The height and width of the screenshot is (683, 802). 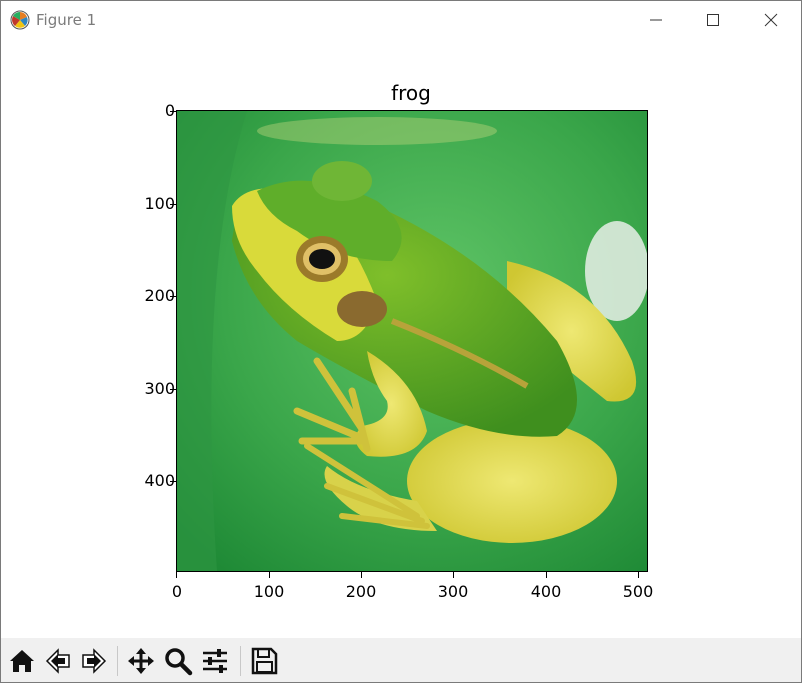 I want to click on home-button, so click(x=22, y=661).